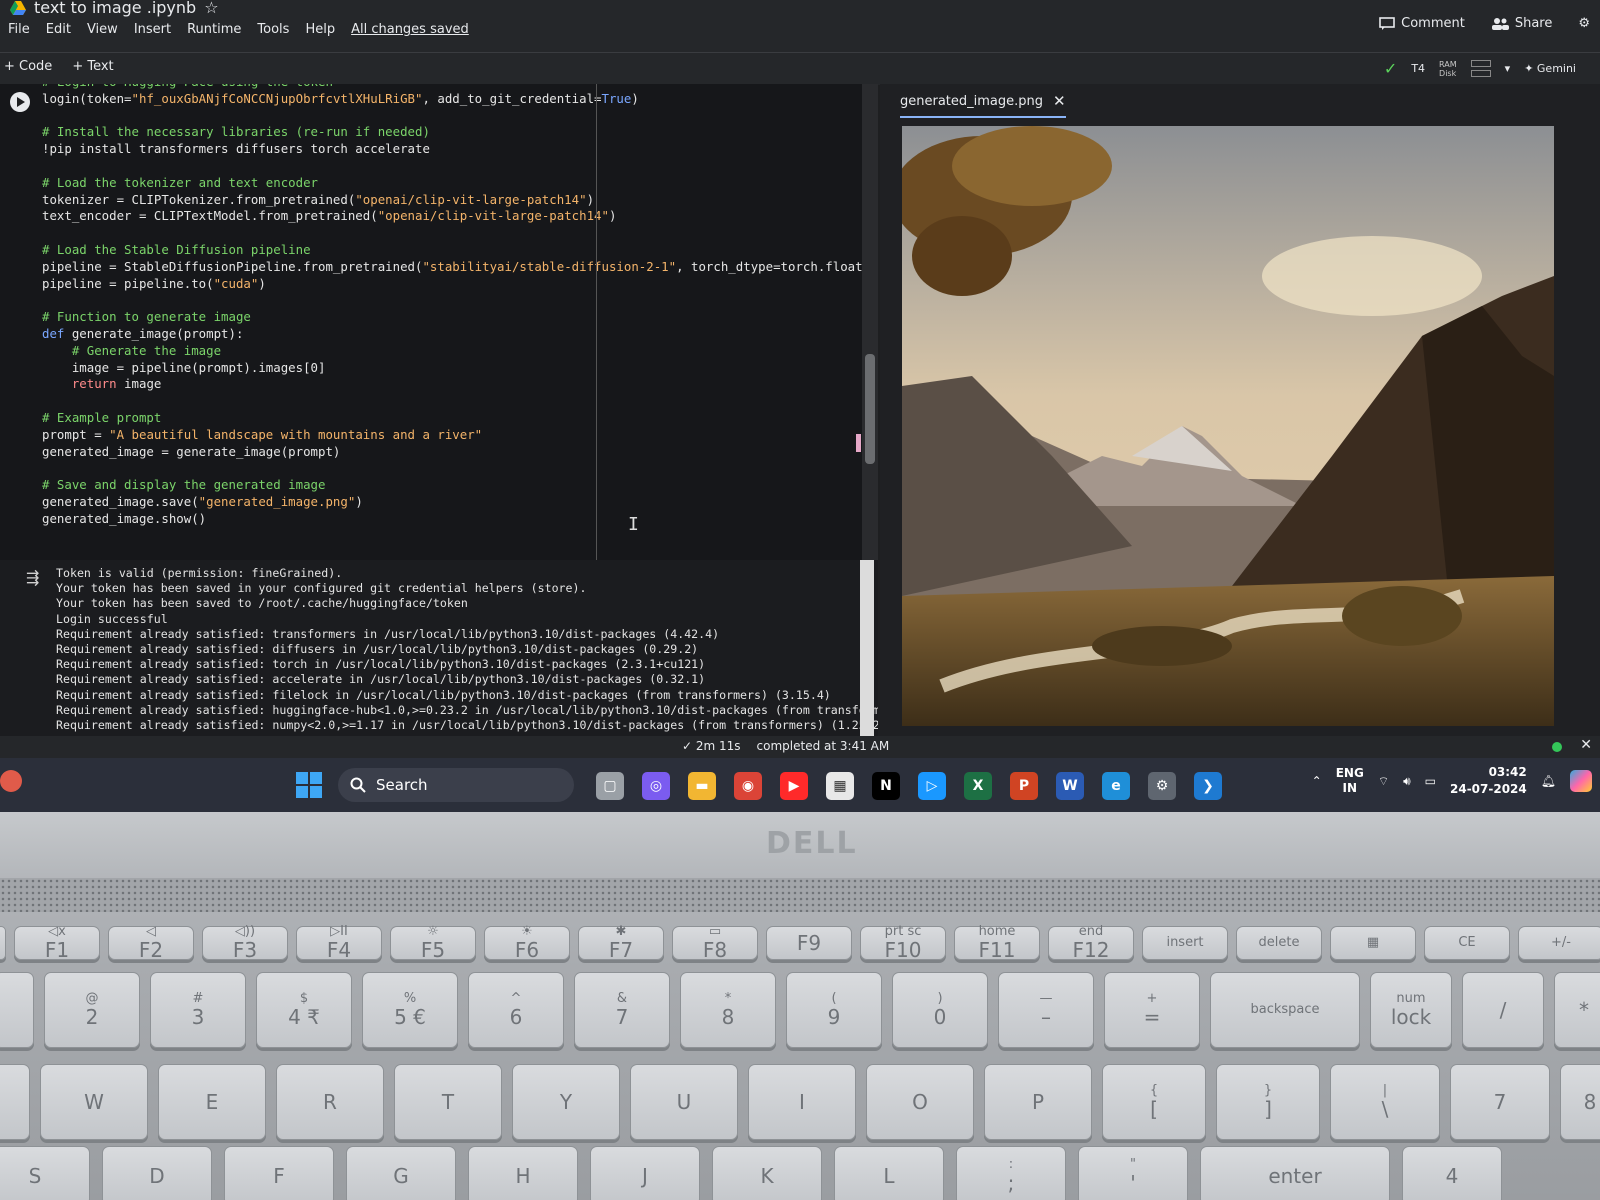 This screenshot has height=1200, width=1600. Describe the element at coordinates (460, 183) in the screenshot. I see `code-line: # Load the tokenizer and text encoder` at that location.